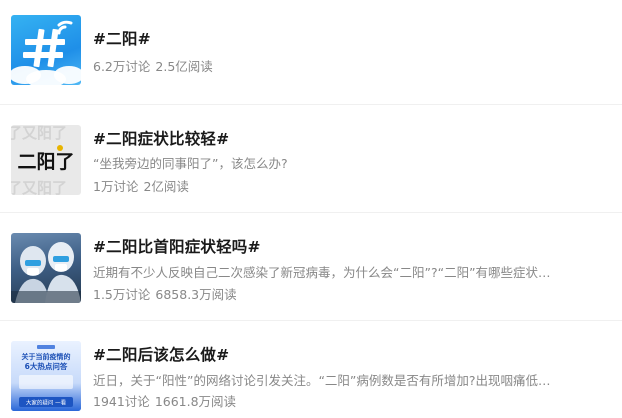 This screenshot has height=418, width=622. I want to click on read-count: 6858.3万阅读, so click(196, 294).